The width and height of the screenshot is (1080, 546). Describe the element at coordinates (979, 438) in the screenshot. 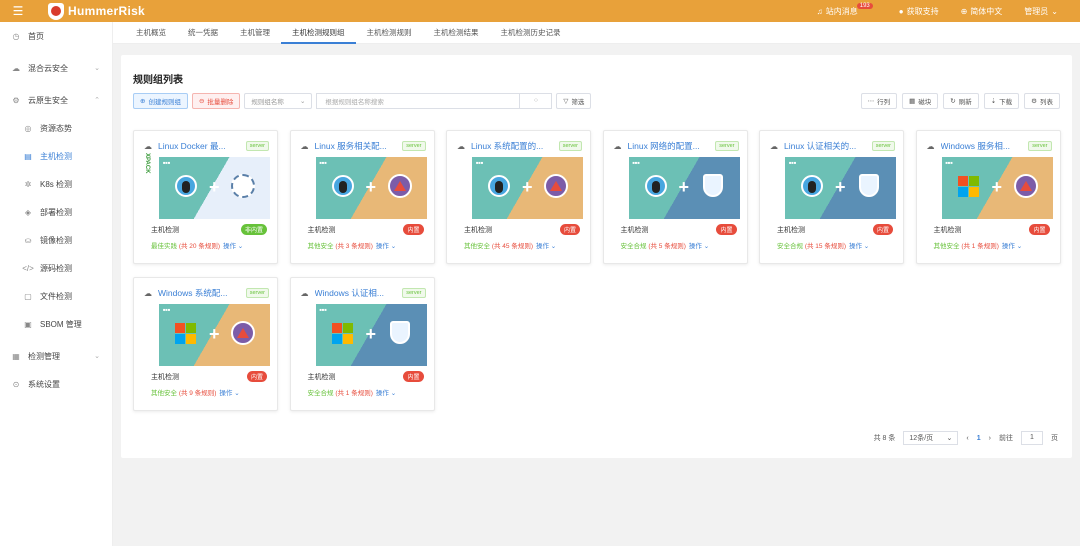

I see `current-page: 1` at that location.